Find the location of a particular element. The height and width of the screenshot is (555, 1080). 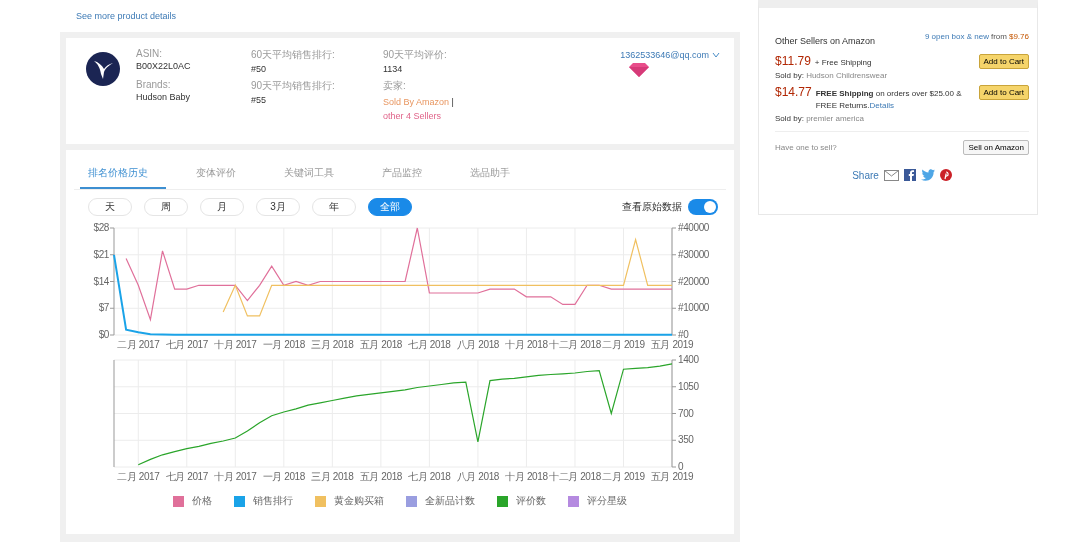

account-email: 1362533646@qq.com is located at coordinates (664, 55).